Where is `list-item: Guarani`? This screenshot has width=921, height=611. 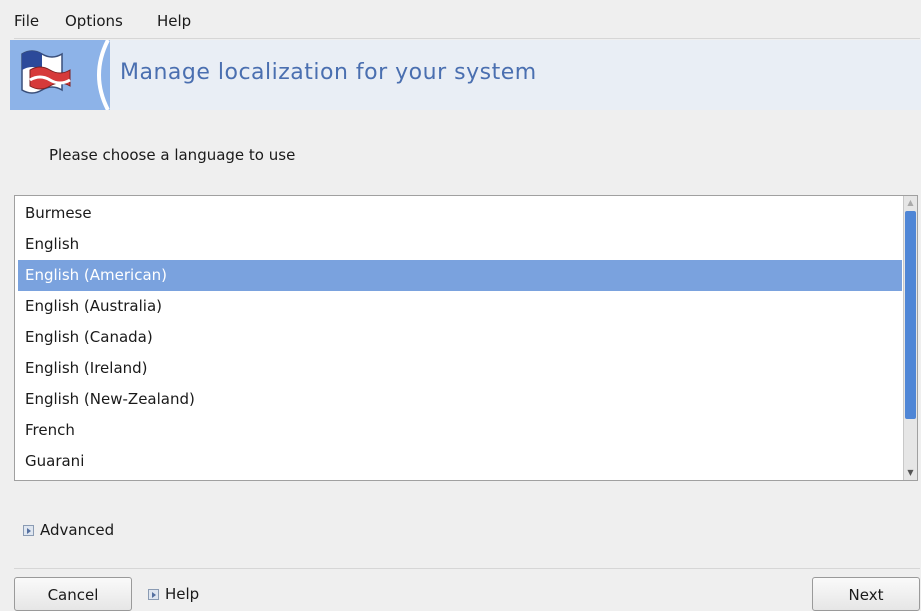 list-item: Guarani is located at coordinates (460, 461).